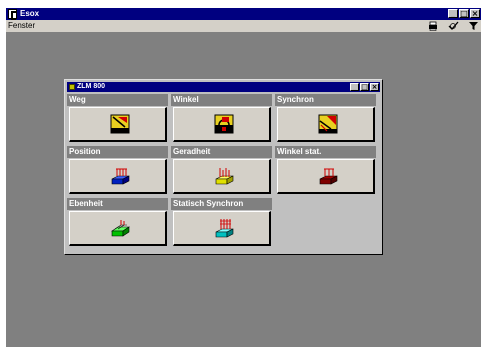 The height and width of the screenshot is (347, 481). Describe the element at coordinates (117, 100) in the screenshot. I see `tile-header-weg: Weg` at that location.